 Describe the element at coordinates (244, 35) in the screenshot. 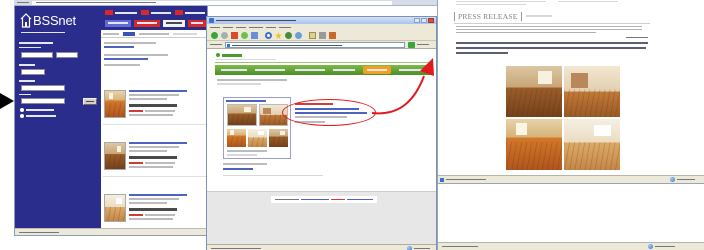

I see `refresh-icon` at that location.